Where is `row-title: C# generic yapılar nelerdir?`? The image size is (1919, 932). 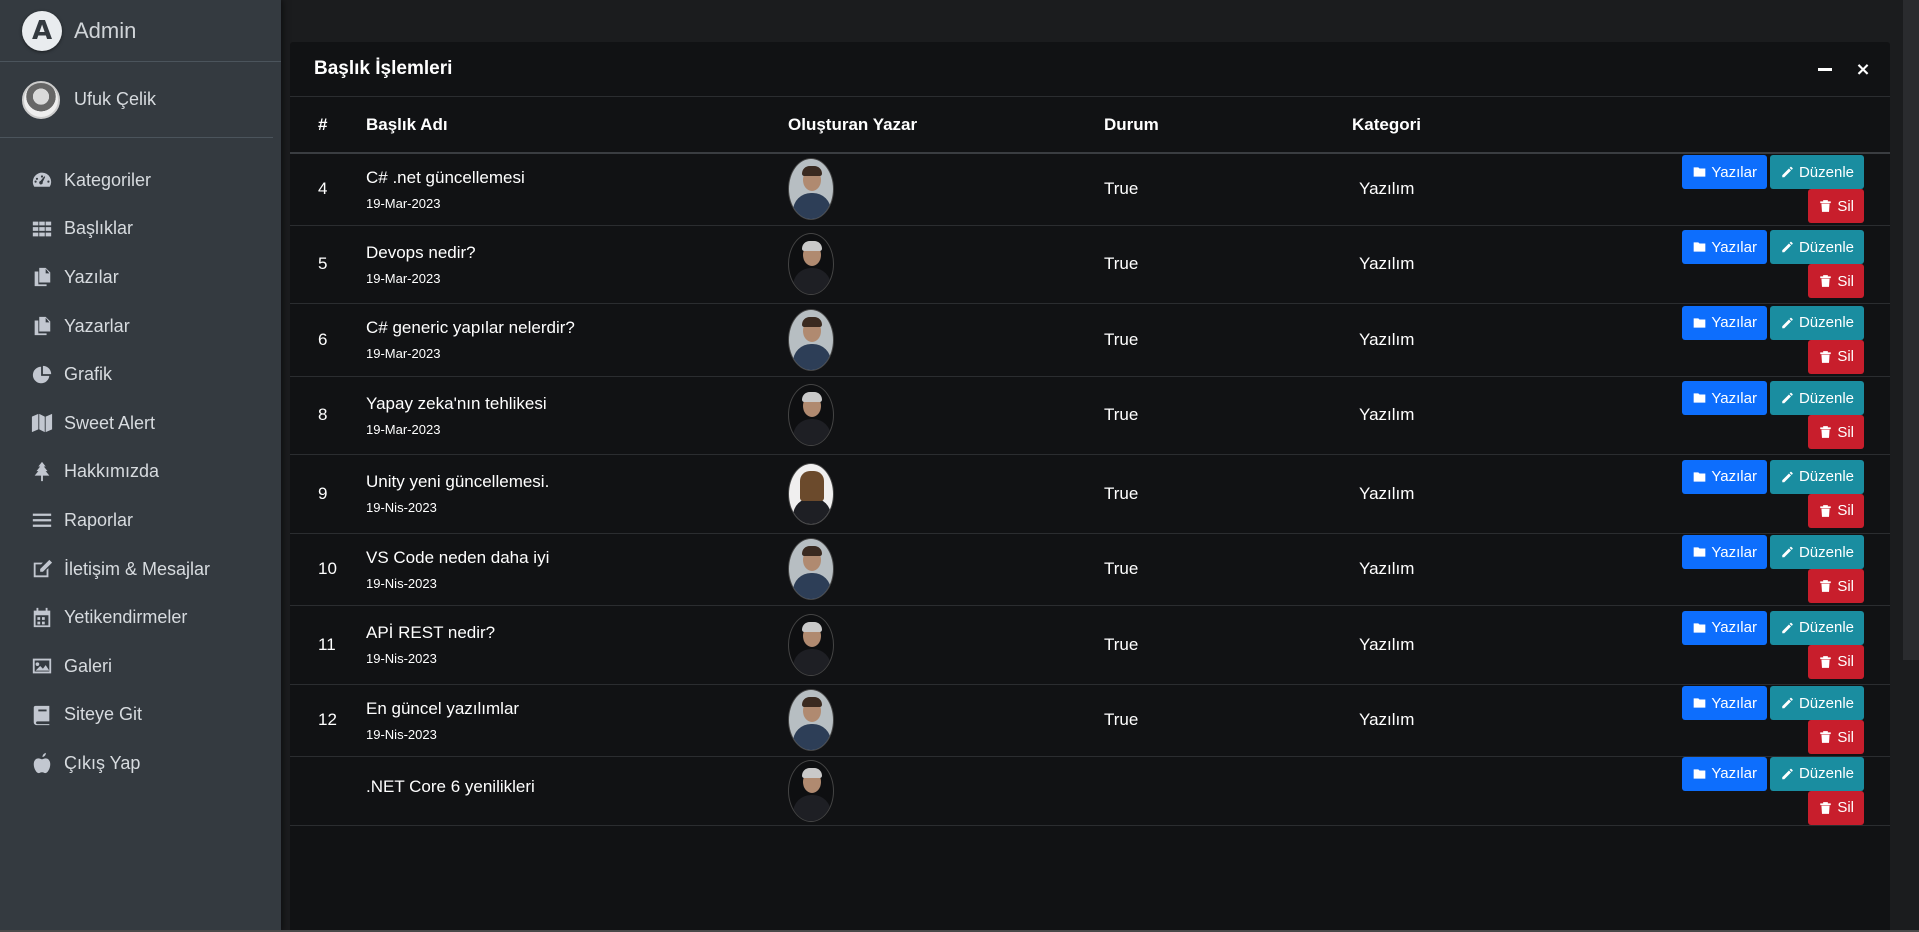
row-title: C# generic yapılar nelerdir? is located at coordinates (470, 327).